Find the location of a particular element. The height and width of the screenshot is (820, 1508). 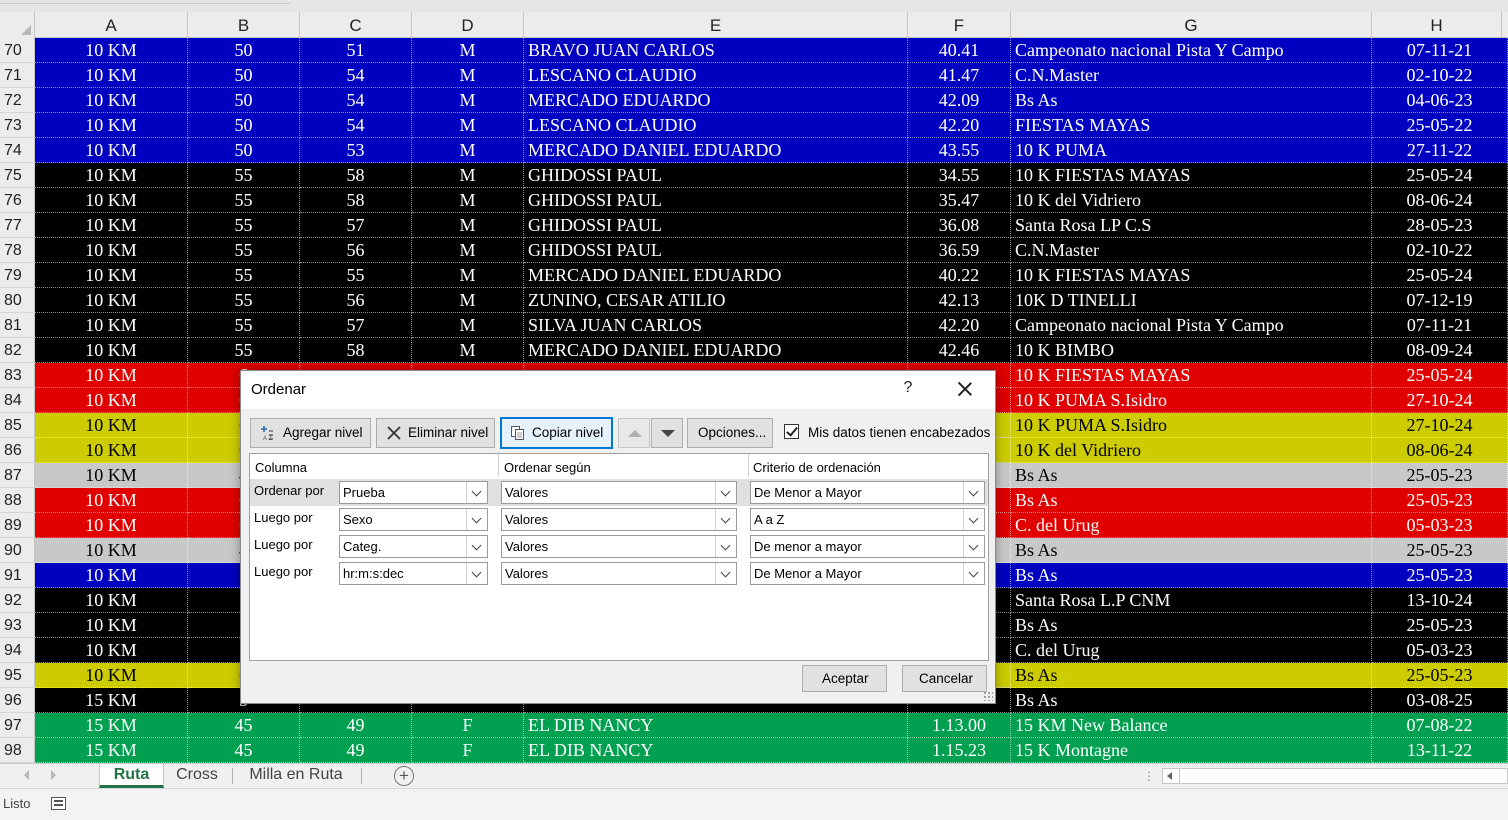

cell-evento: Campeonato nacional Pista Y Campo is located at coordinates (1191, 50).